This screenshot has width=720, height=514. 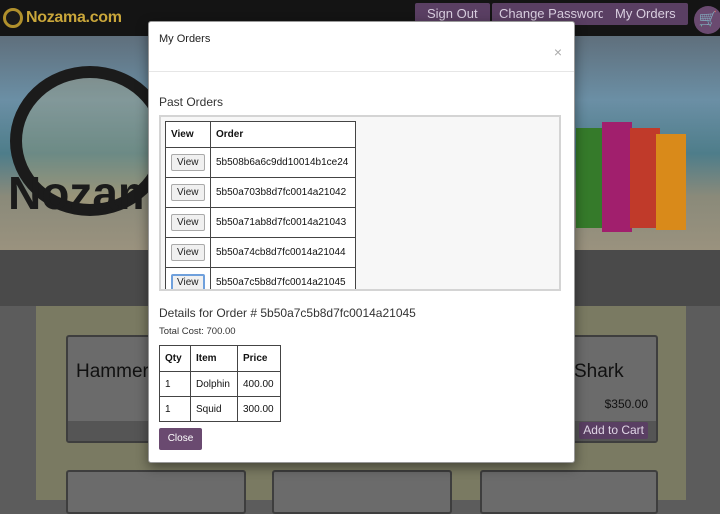 What do you see at coordinates (283, 192) in the screenshot?
I see `order-id: 5b50a703b8d7fc0014a21042` at bounding box center [283, 192].